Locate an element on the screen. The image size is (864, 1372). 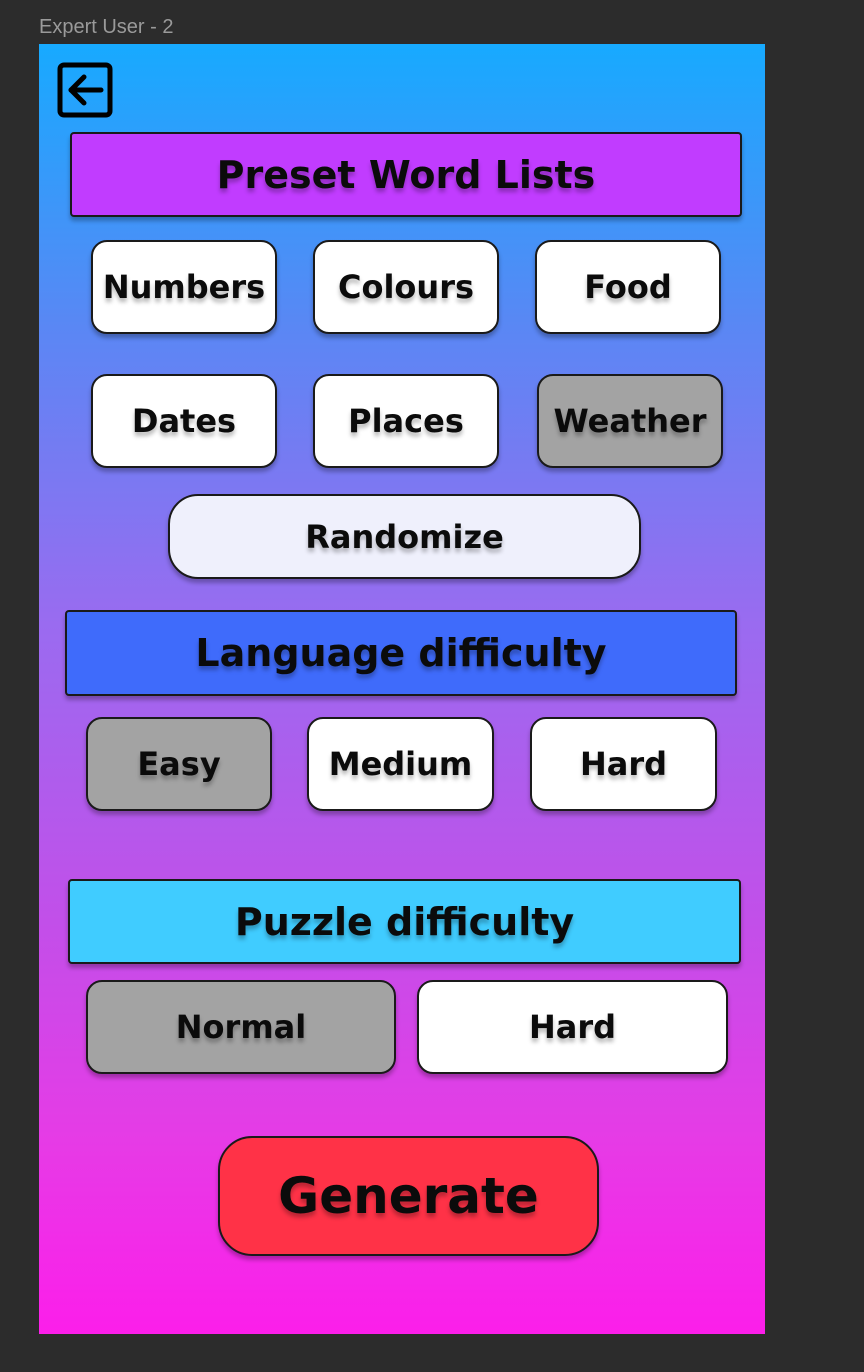
language-option-label: Medium is located at coordinates (400, 764).